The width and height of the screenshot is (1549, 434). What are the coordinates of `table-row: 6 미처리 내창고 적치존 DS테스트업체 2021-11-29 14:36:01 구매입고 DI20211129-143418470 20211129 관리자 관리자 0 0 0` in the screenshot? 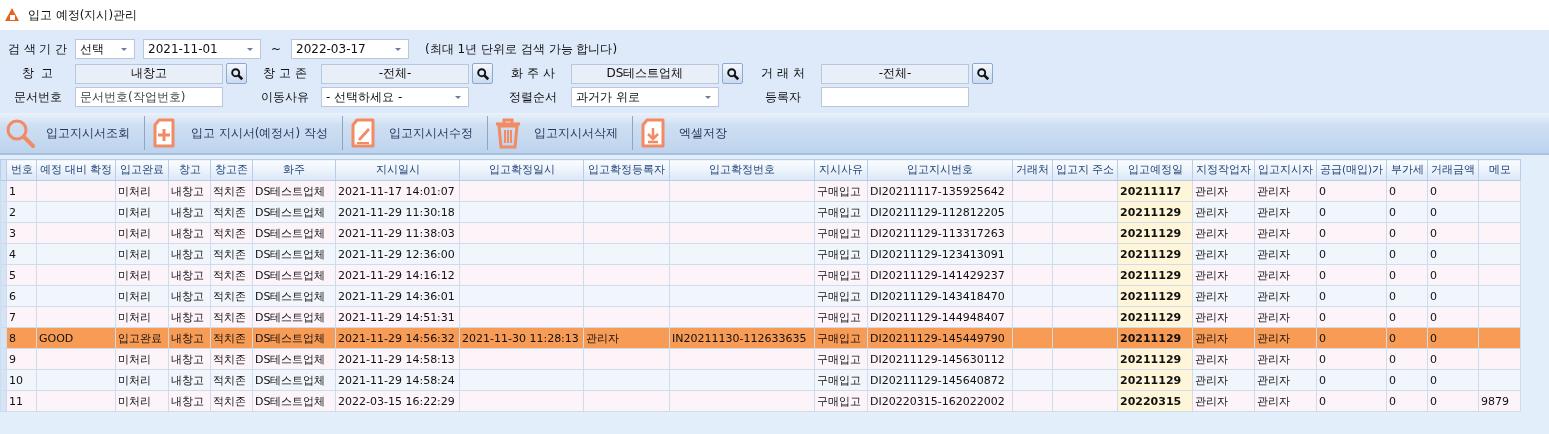 It's located at (760, 296).